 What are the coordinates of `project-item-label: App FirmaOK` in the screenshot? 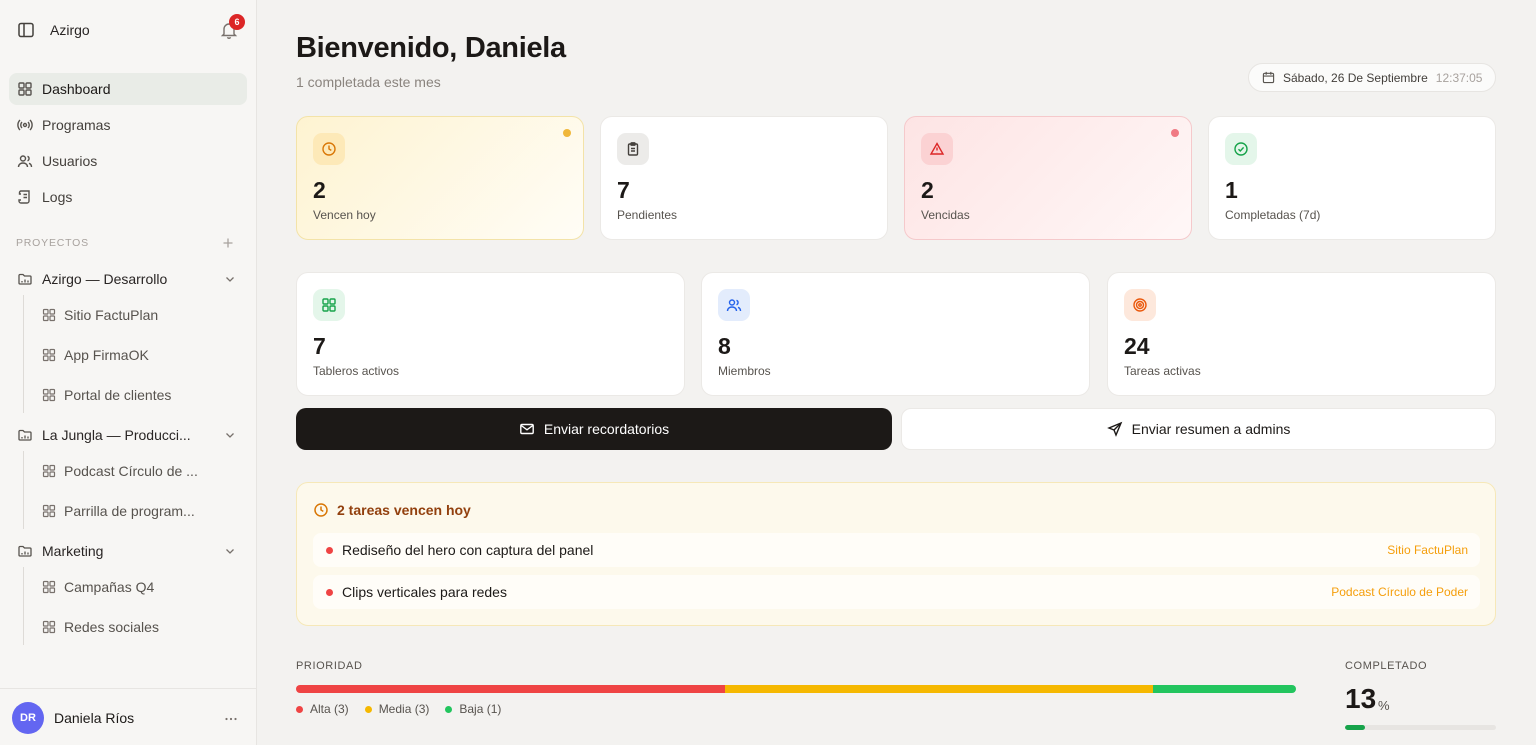 It's located at (106, 355).